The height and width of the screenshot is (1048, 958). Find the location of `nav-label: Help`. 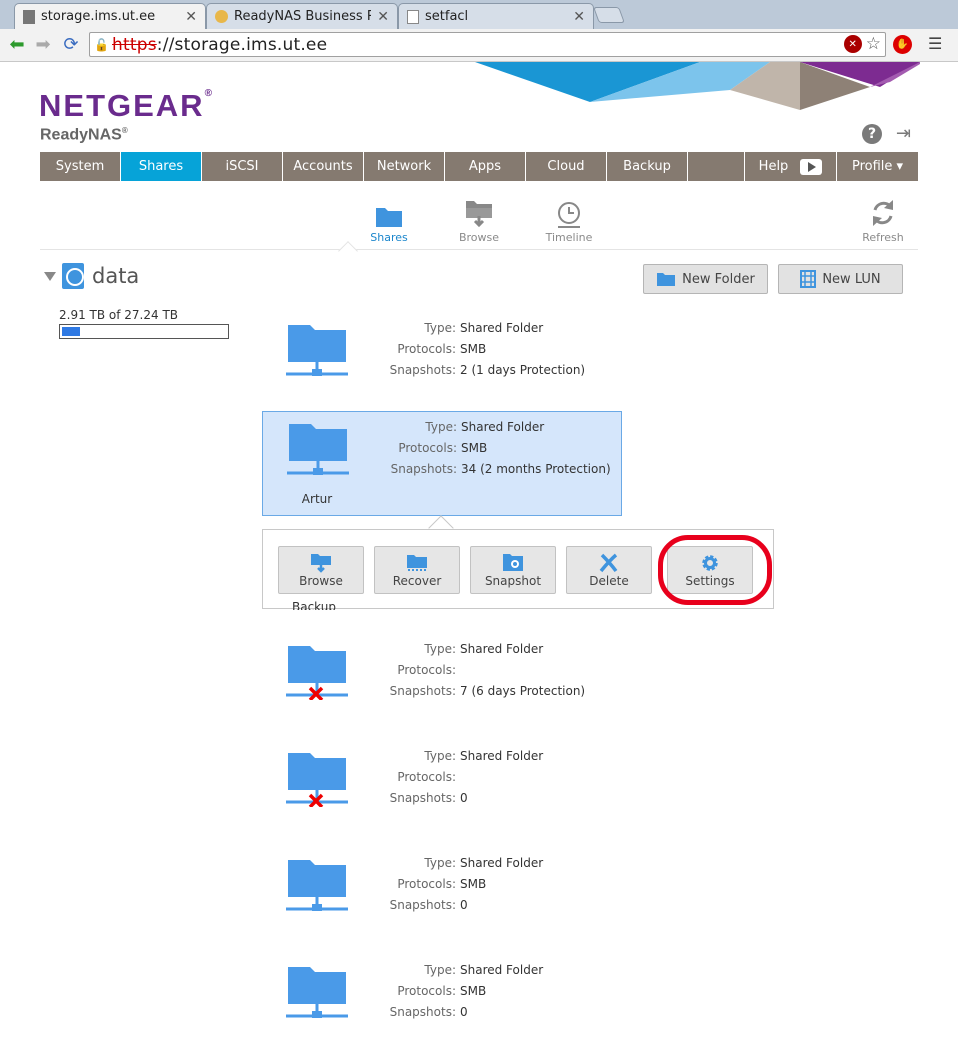

nav-label: Help is located at coordinates (773, 166).